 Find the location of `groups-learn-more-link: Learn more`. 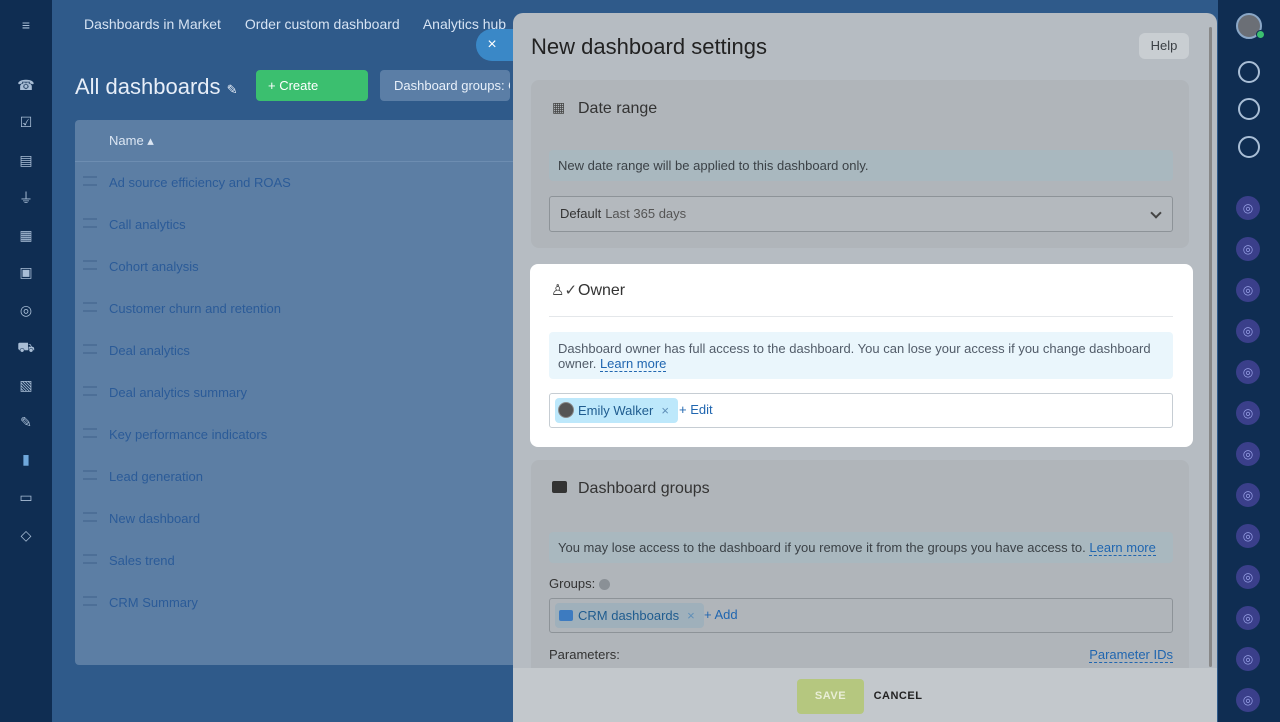

groups-learn-more-link: Learn more is located at coordinates (1122, 548).